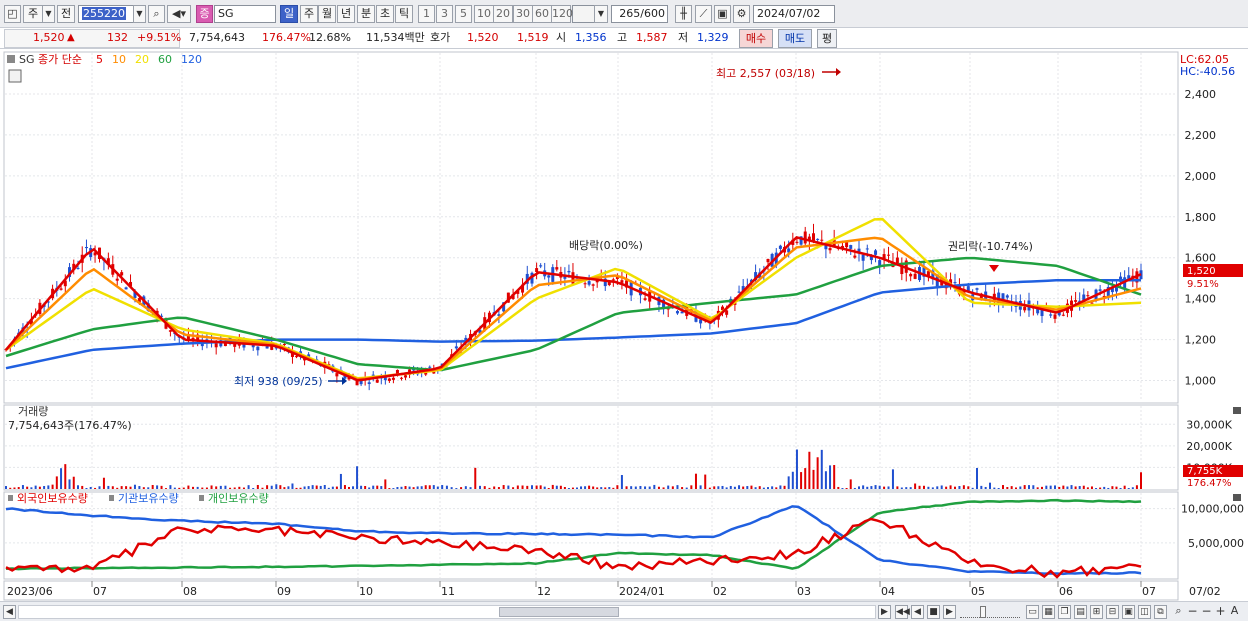 The width and height of the screenshot is (1248, 621). Describe the element at coordinates (561, 37) in the screenshot. I see `open-label: 시` at that location.